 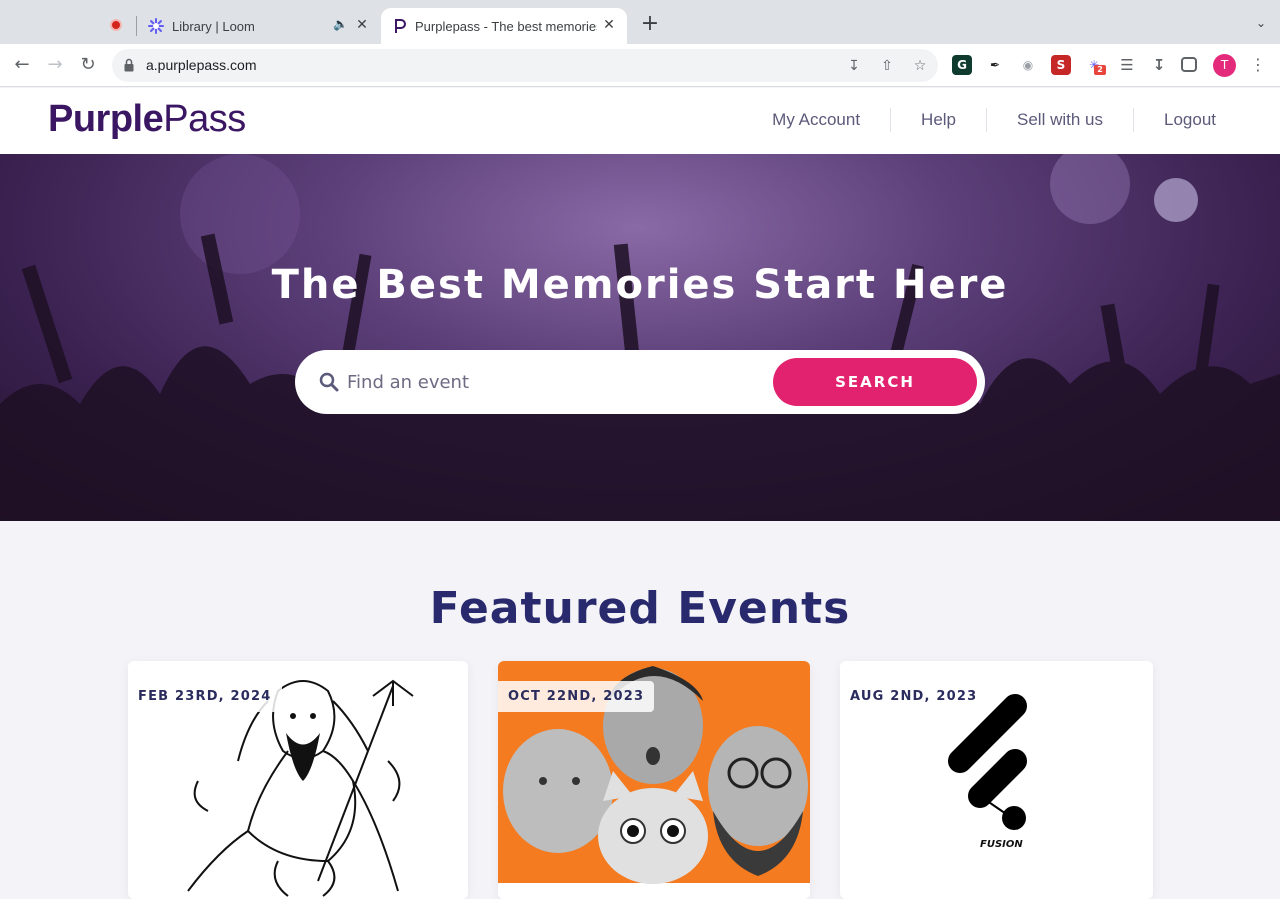 What do you see at coordinates (1159, 65) in the screenshot?
I see `downloads-icon: ↧` at bounding box center [1159, 65].